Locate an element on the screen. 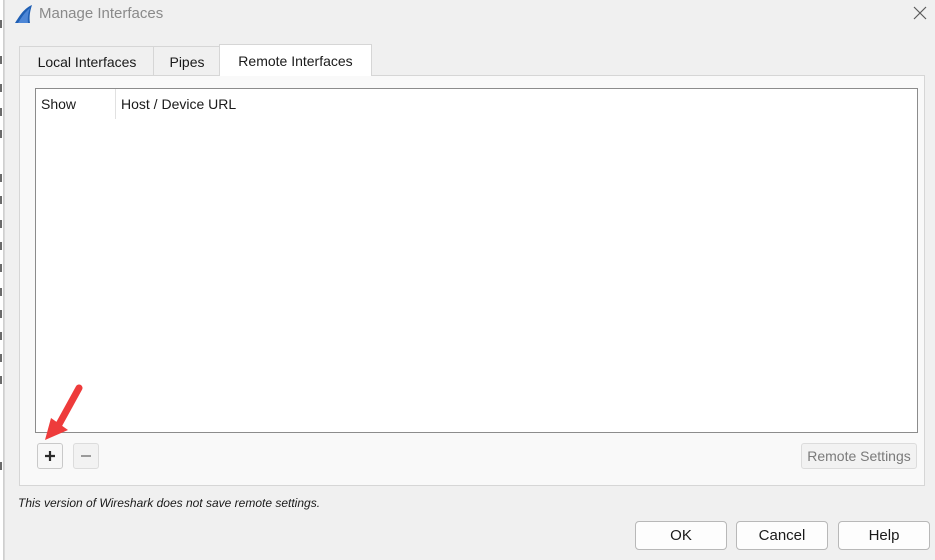 The width and height of the screenshot is (935, 560). red-arrow-annotation is located at coordinates (64, 412).